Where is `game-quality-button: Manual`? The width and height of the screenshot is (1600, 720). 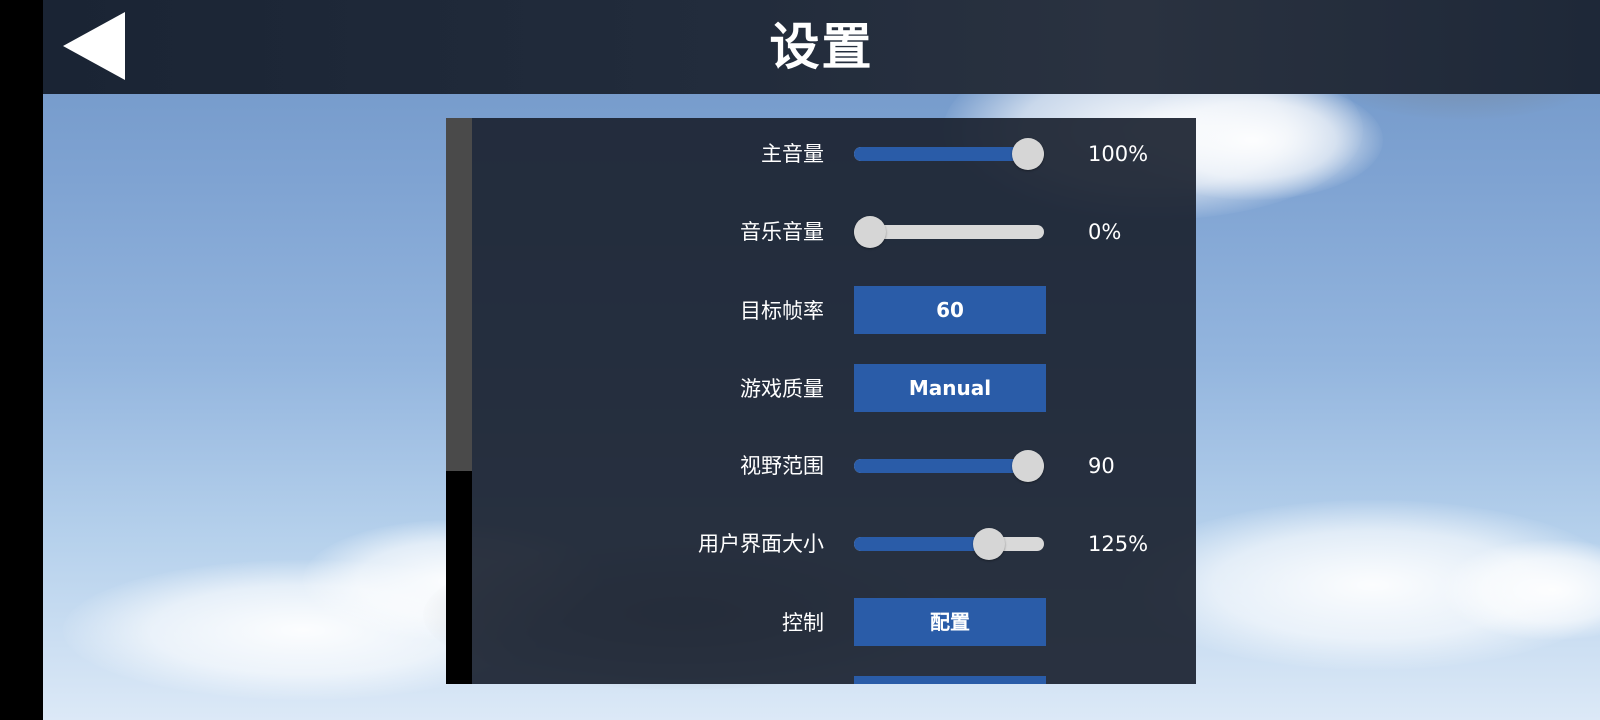
game-quality-button: Manual is located at coordinates (950, 388).